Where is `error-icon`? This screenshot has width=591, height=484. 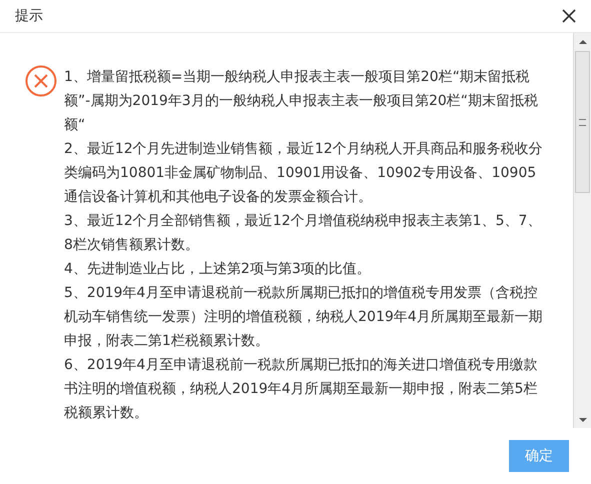 error-icon is located at coordinates (41, 81).